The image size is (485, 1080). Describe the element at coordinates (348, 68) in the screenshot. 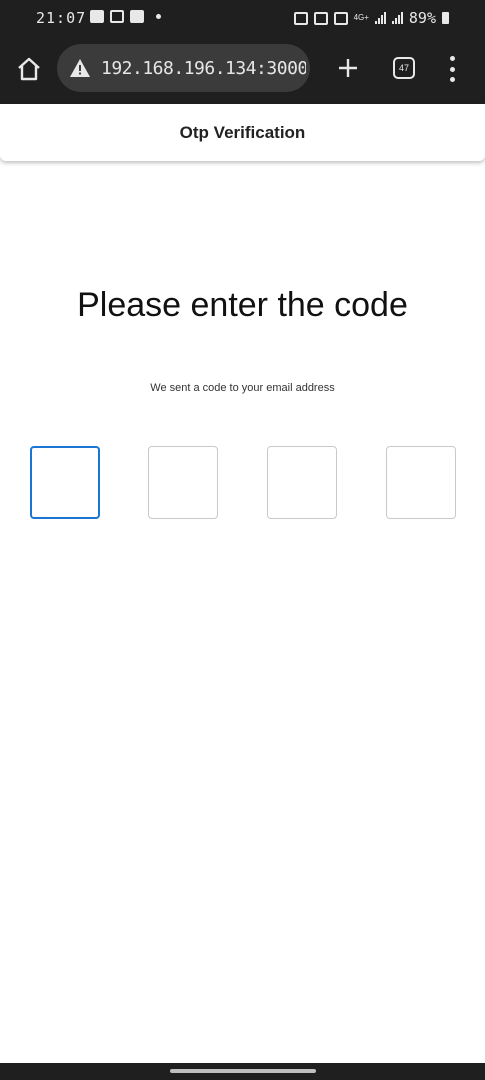

I see `plus-icon` at that location.